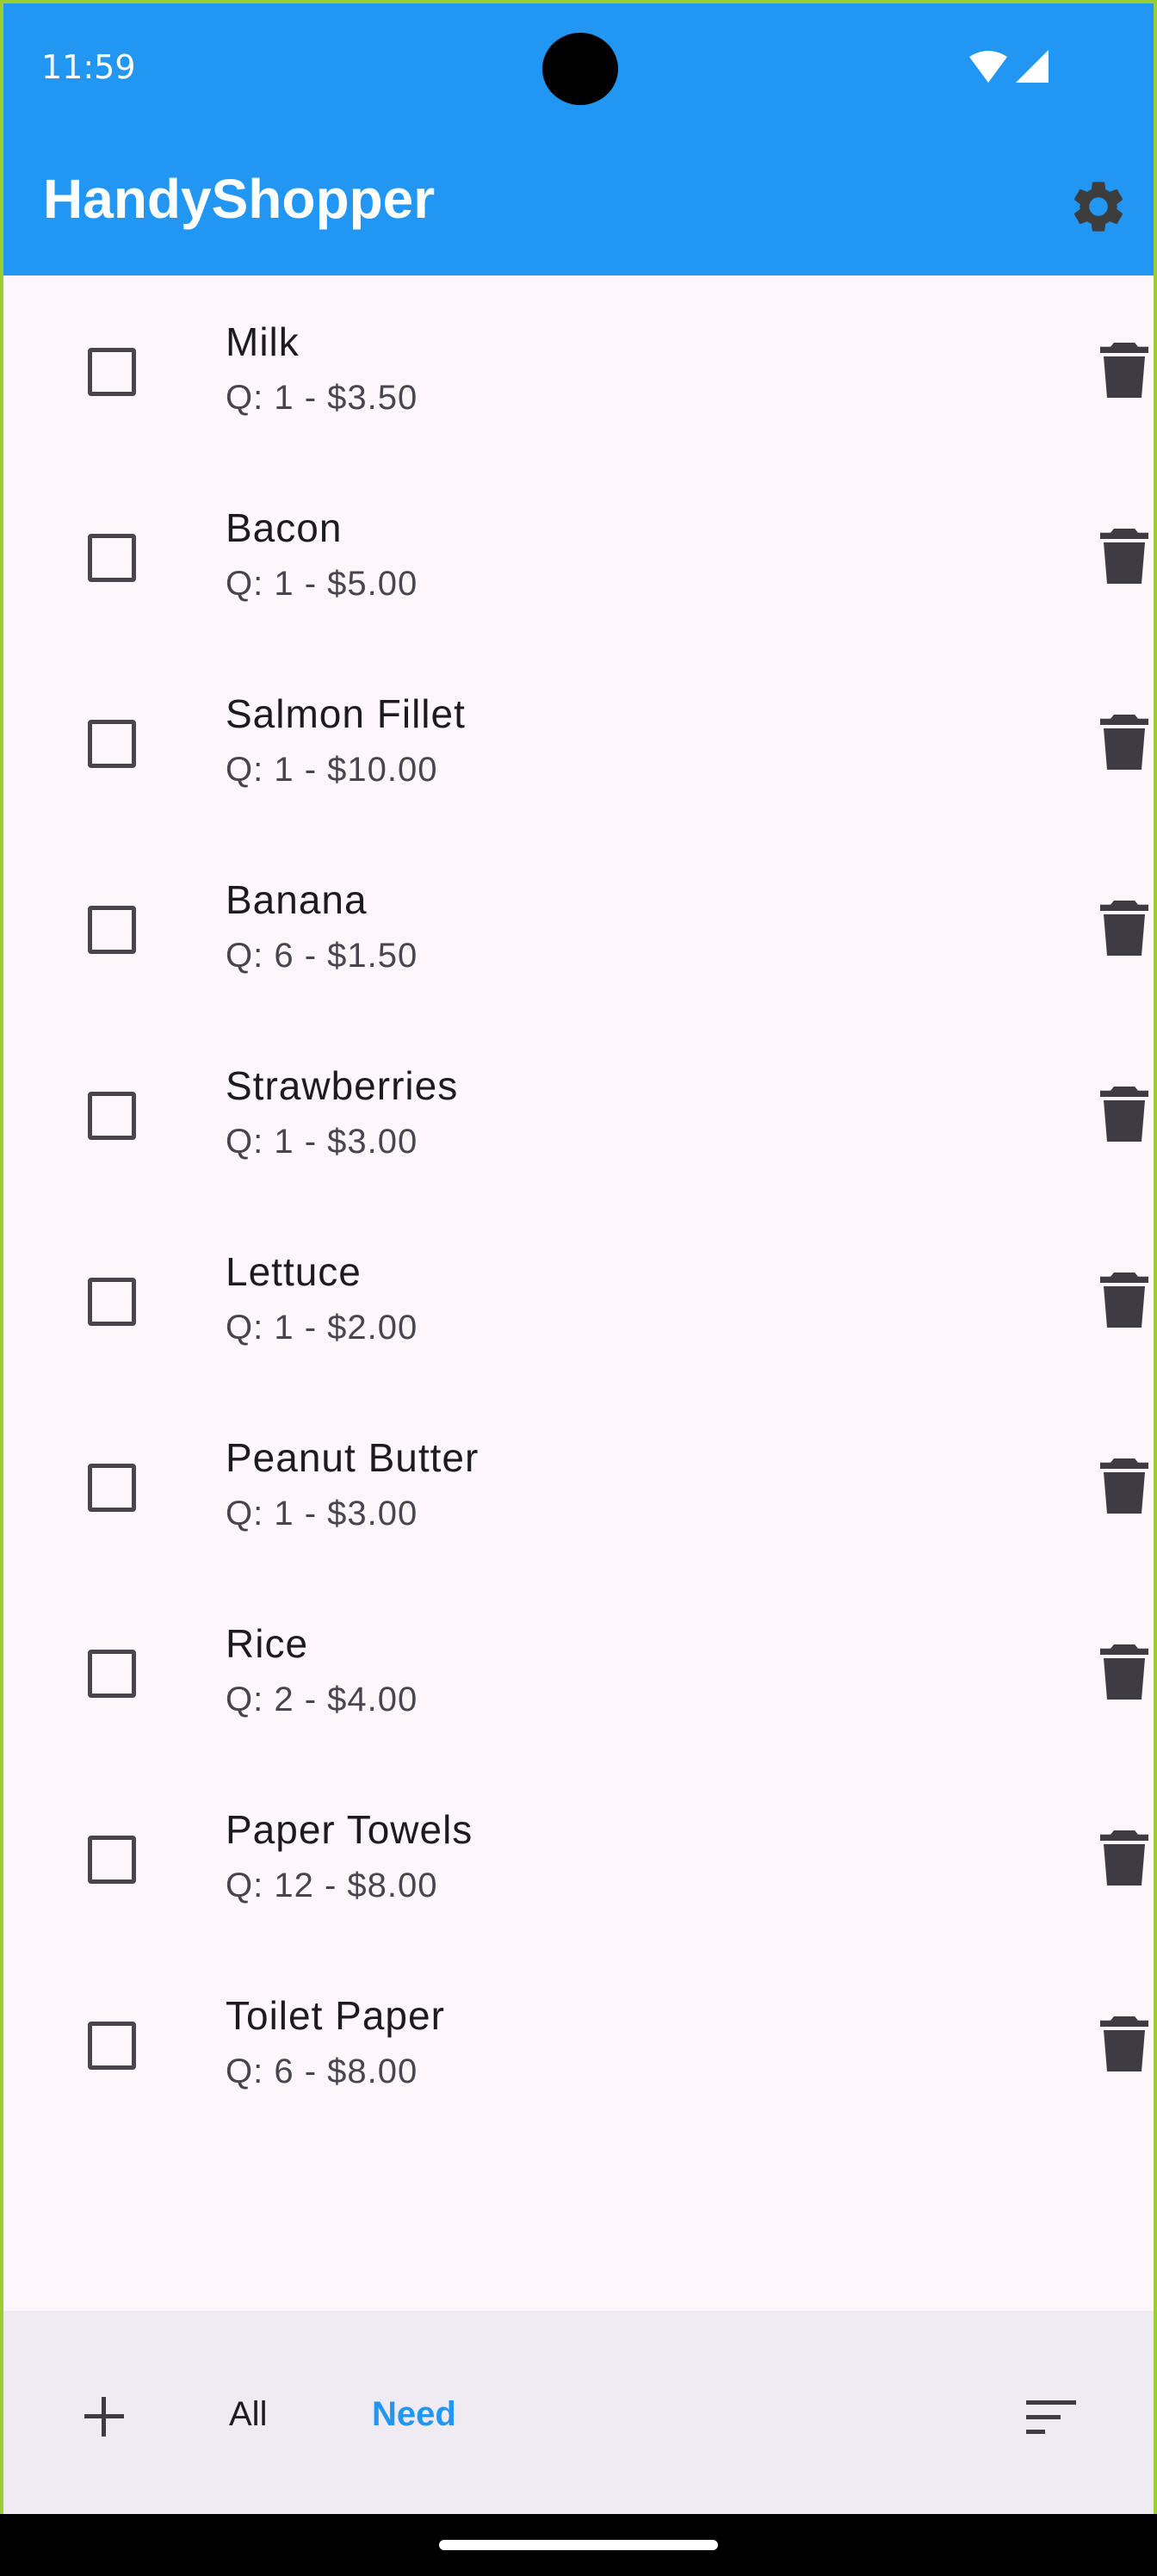 The image size is (1157, 2576). Describe the element at coordinates (297, 900) in the screenshot. I see `item-name: Banana` at that location.